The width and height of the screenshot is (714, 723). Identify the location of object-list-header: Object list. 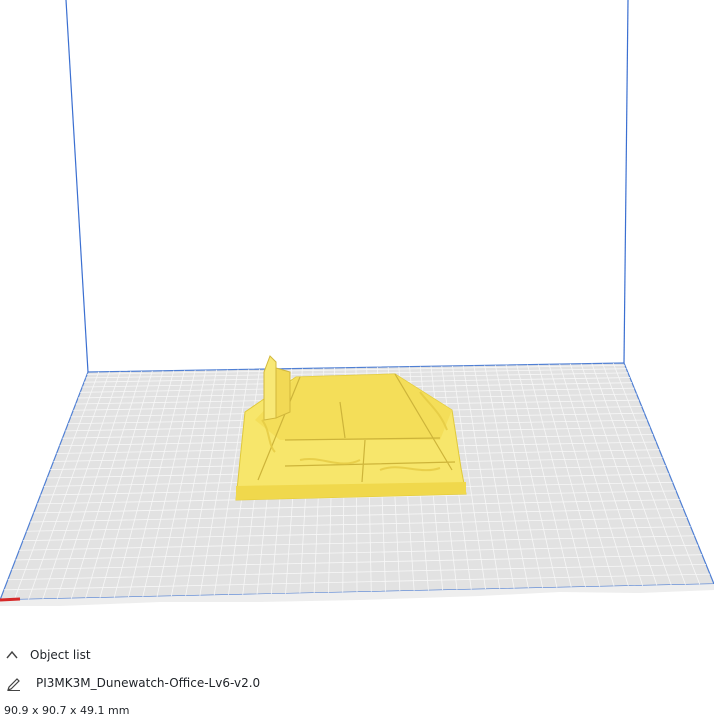
(45, 655).